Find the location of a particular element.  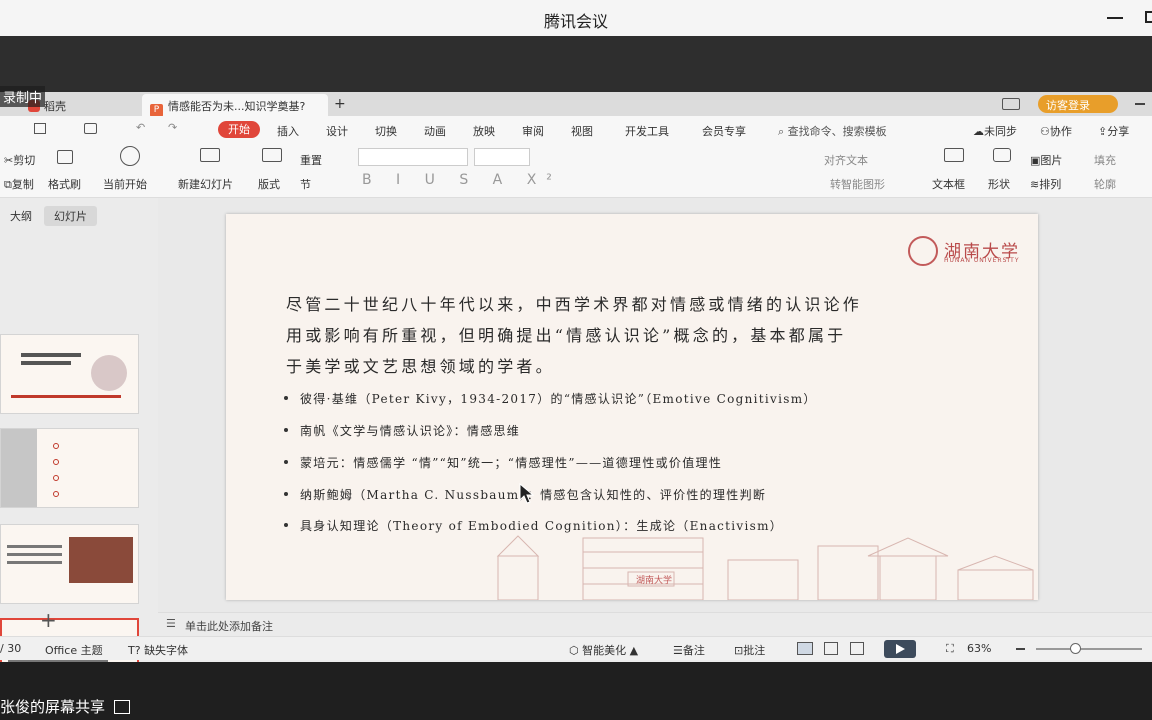

cut-label: 剪切 is located at coordinates (24, 160).